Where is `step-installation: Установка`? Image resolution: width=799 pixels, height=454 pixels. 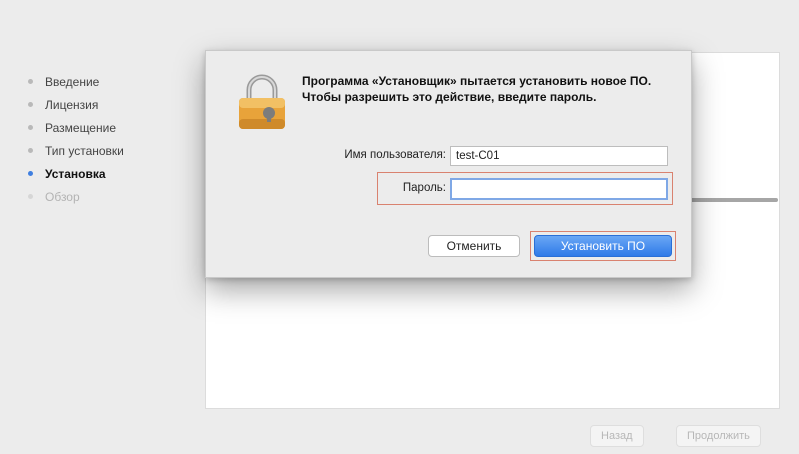 step-installation: Установка is located at coordinates (113, 173).